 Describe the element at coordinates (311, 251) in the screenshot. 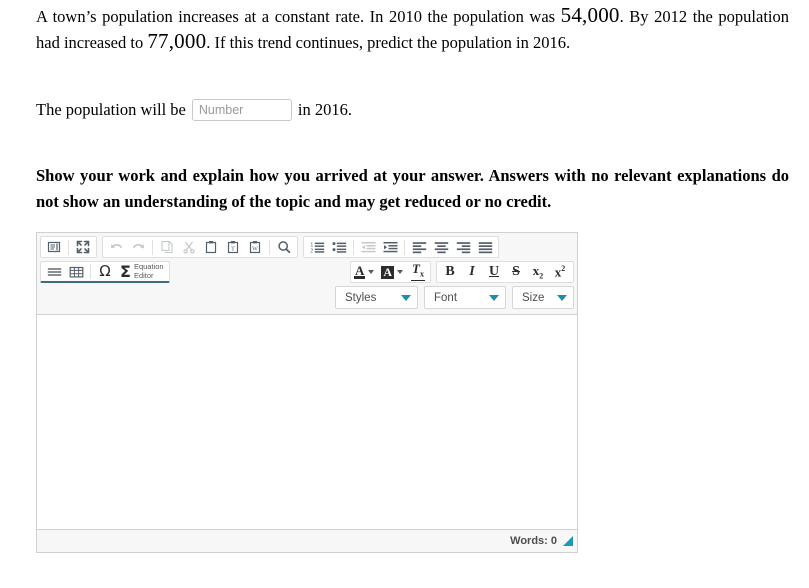

I see `svg-text: 2` at that location.